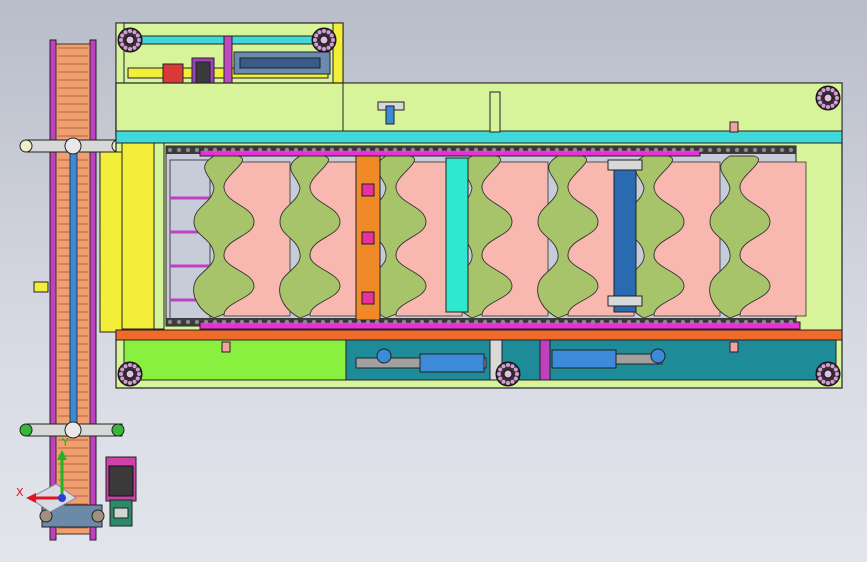  What do you see at coordinates (121, 491) in the screenshot?
I see `drive-motor` at bounding box center [121, 491].